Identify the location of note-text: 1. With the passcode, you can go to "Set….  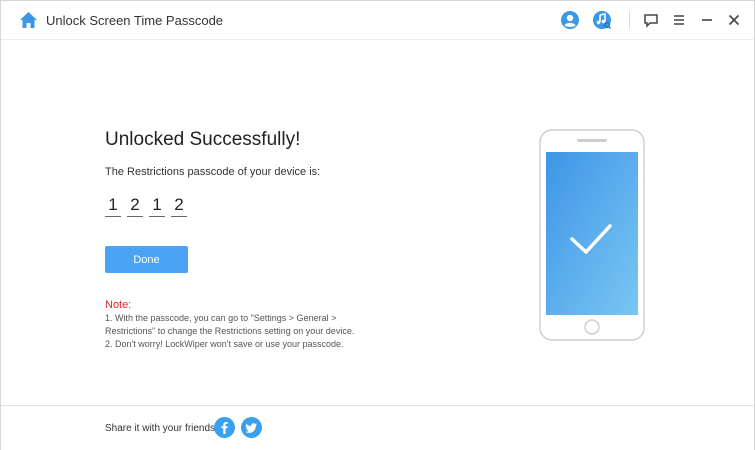
(240, 331).